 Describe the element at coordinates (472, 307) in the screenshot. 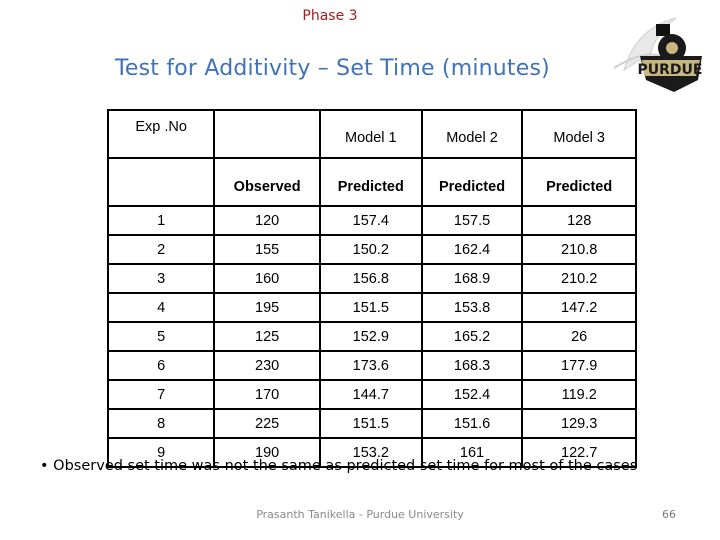

I see `cell-model-2: 153.8` at that location.